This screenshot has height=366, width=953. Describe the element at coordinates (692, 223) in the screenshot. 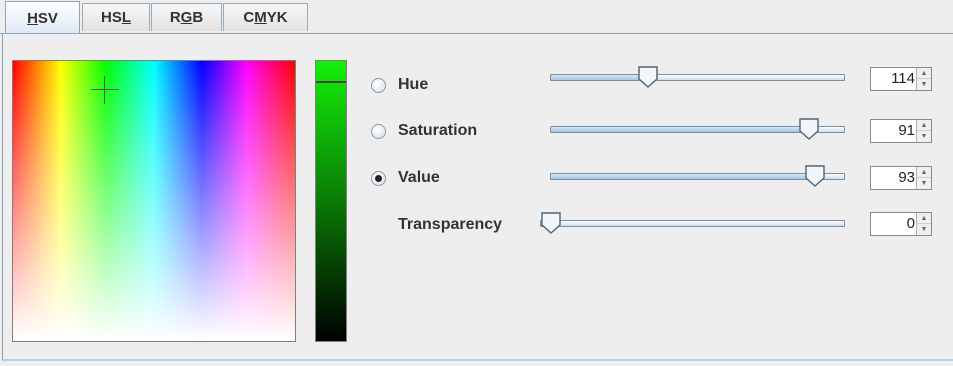

I see `transparency-slider-track` at that location.